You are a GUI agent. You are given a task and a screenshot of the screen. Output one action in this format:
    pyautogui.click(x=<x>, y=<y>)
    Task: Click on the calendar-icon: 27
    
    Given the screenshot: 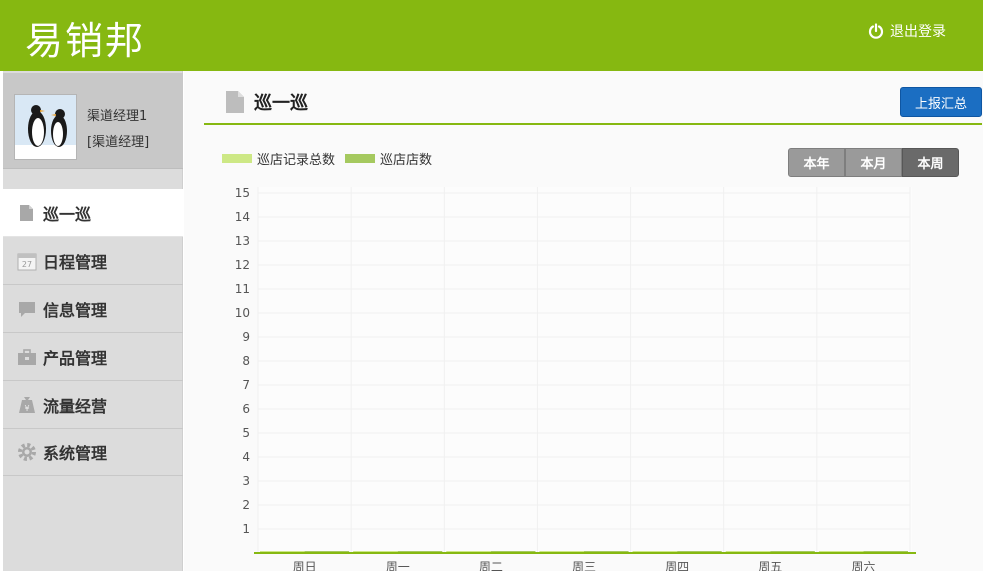 What is the action you would take?
    pyautogui.click(x=27, y=261)
    